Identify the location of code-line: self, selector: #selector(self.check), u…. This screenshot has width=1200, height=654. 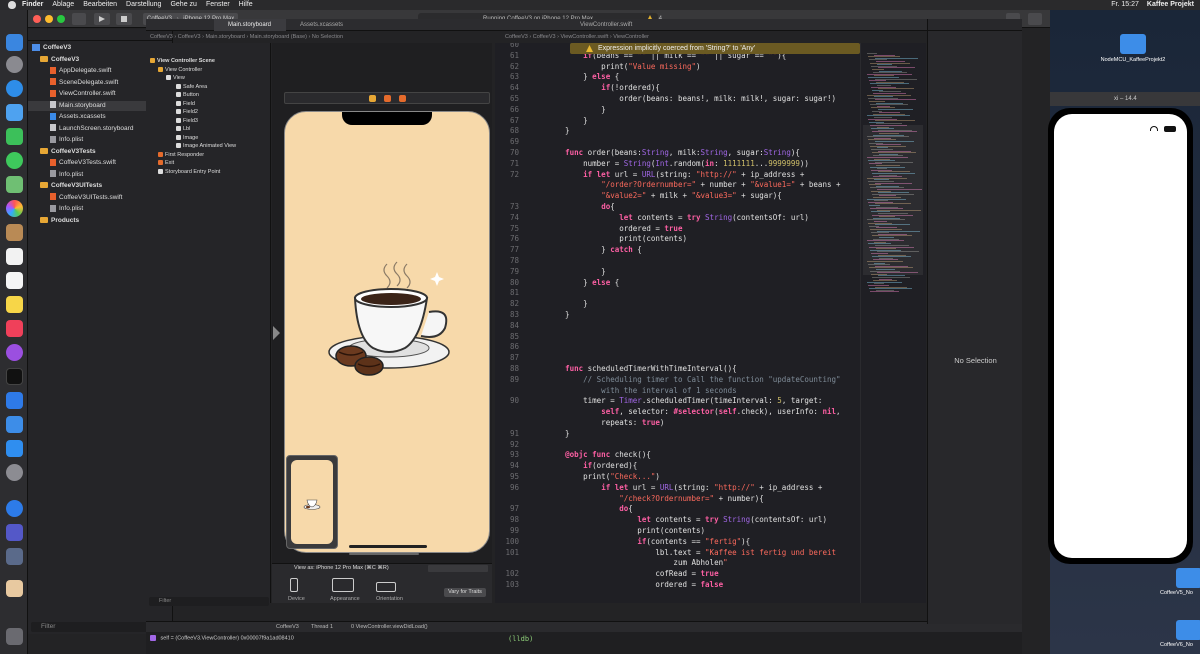
(667, 411).